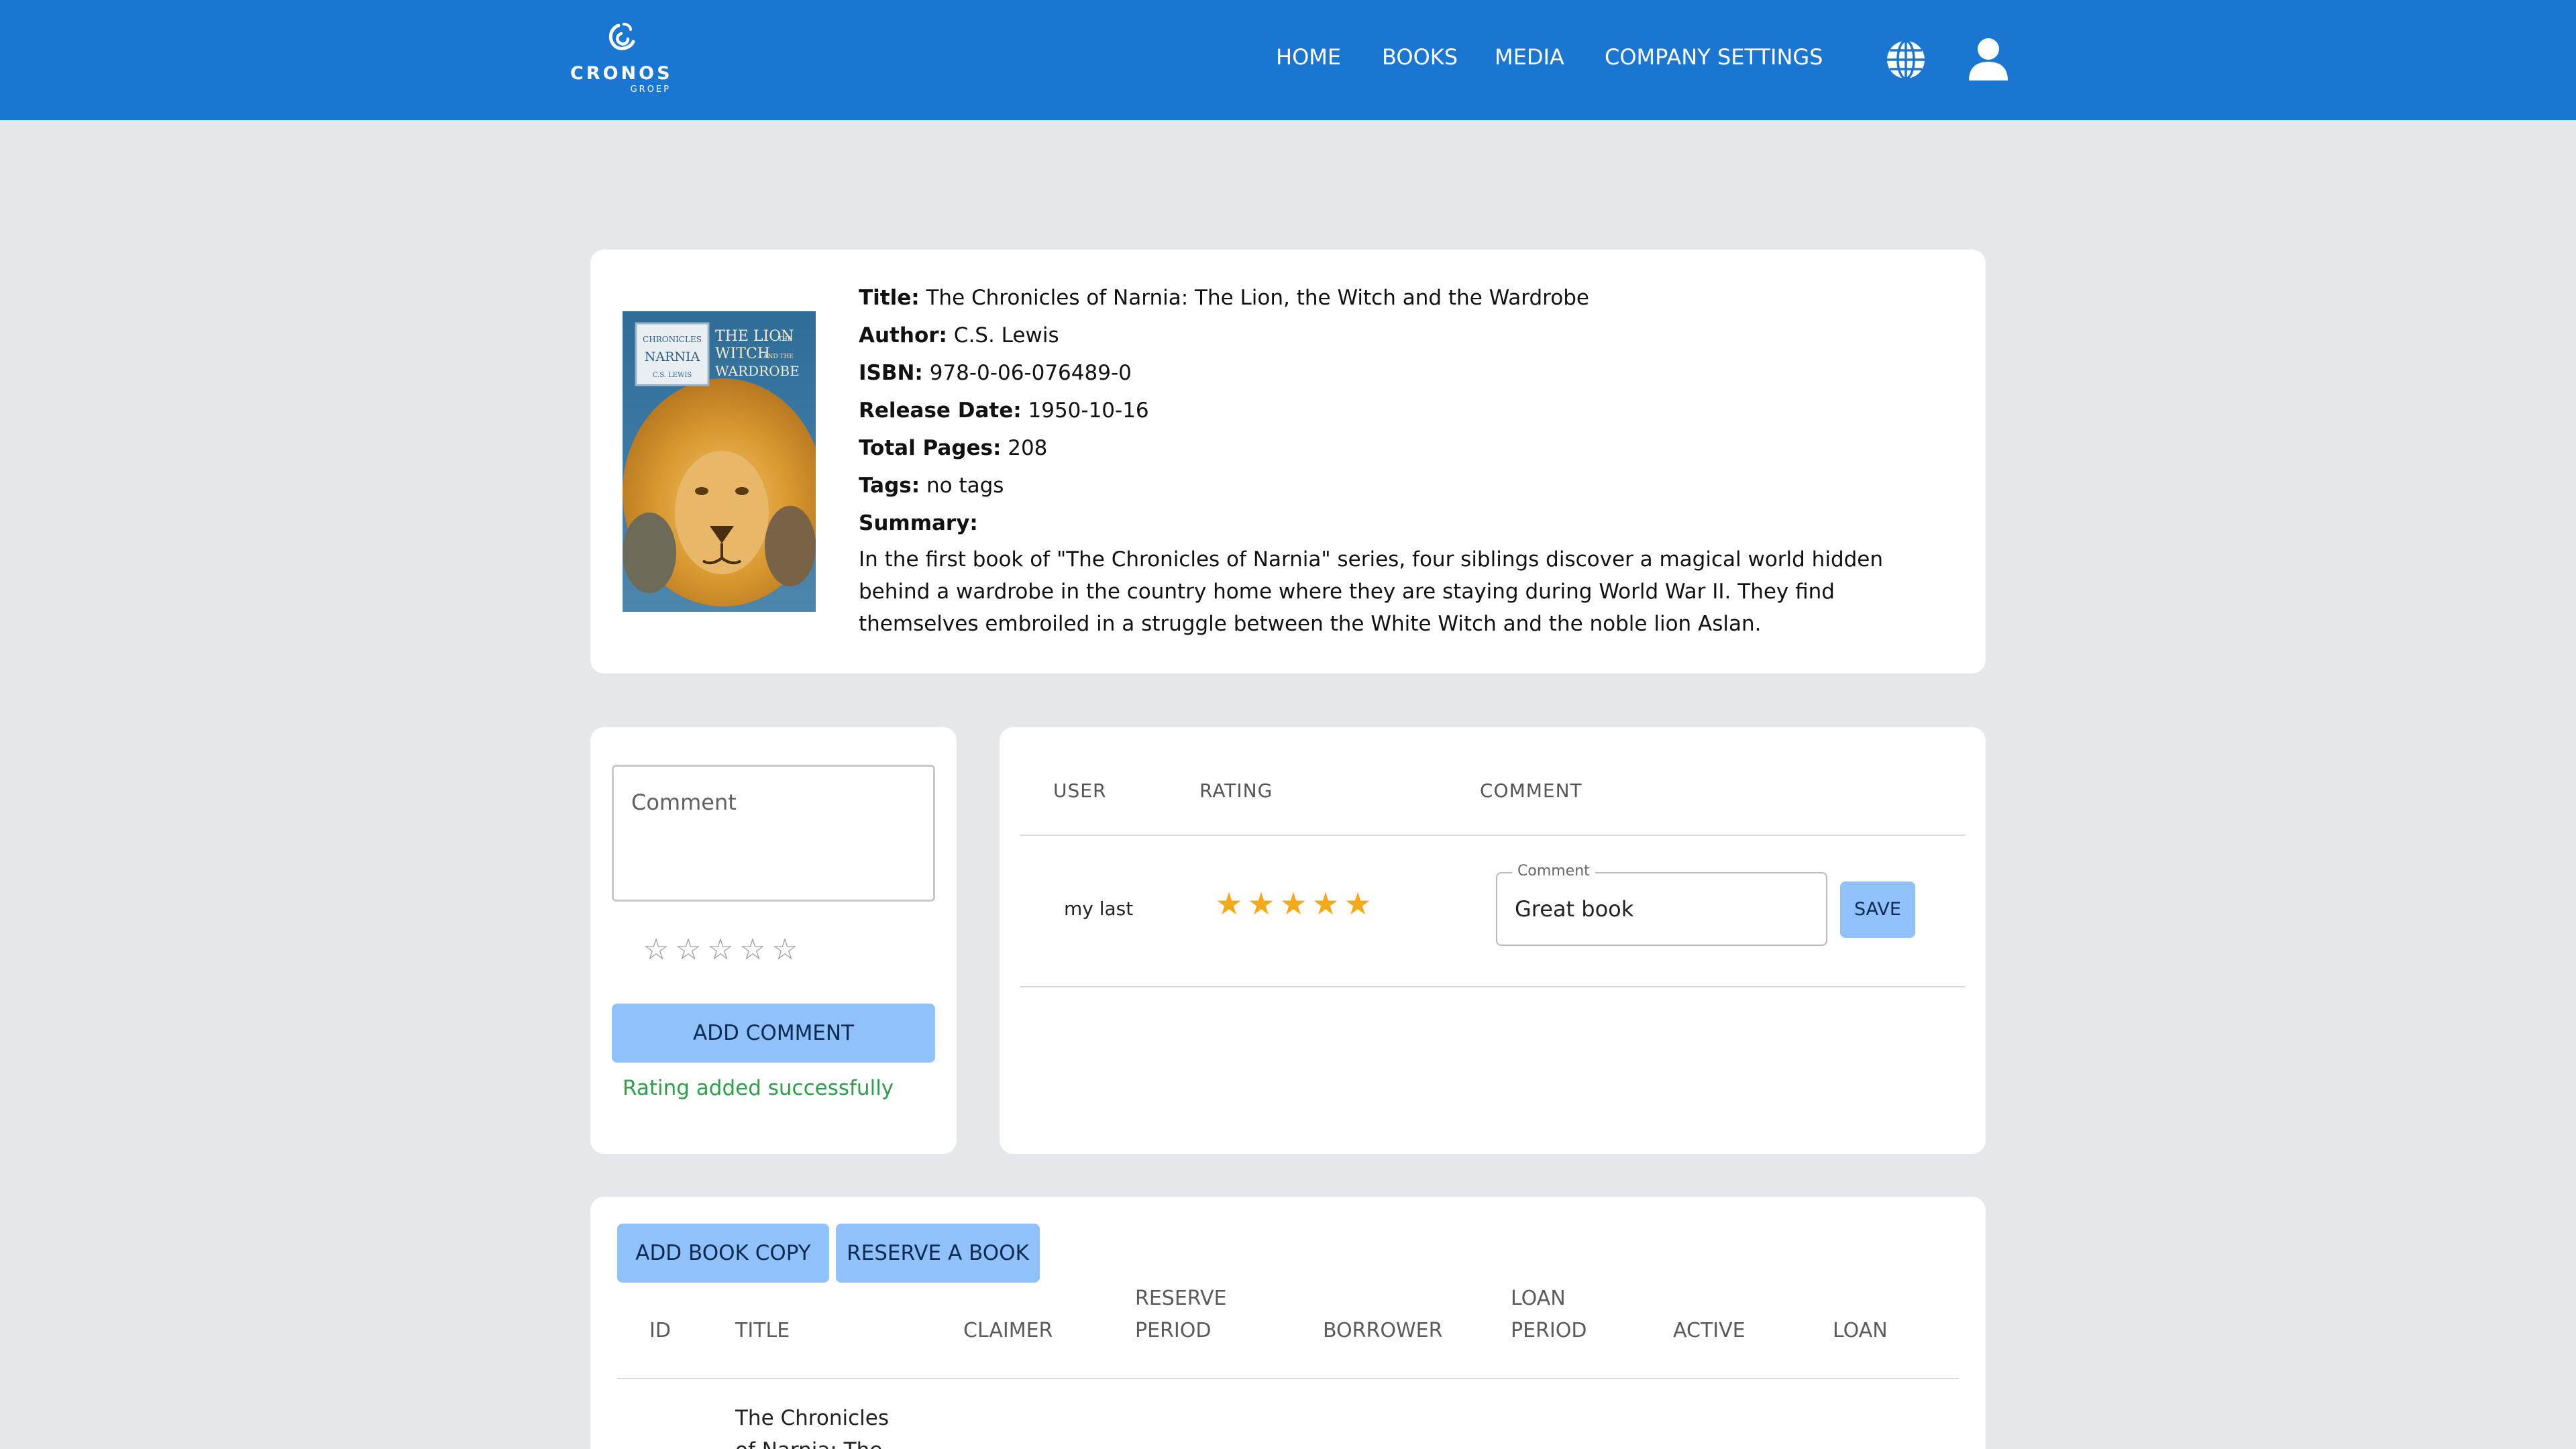 The image size is (2576, 1449). I want to click on success-message: Rating added successfully, so click(758, 1088).